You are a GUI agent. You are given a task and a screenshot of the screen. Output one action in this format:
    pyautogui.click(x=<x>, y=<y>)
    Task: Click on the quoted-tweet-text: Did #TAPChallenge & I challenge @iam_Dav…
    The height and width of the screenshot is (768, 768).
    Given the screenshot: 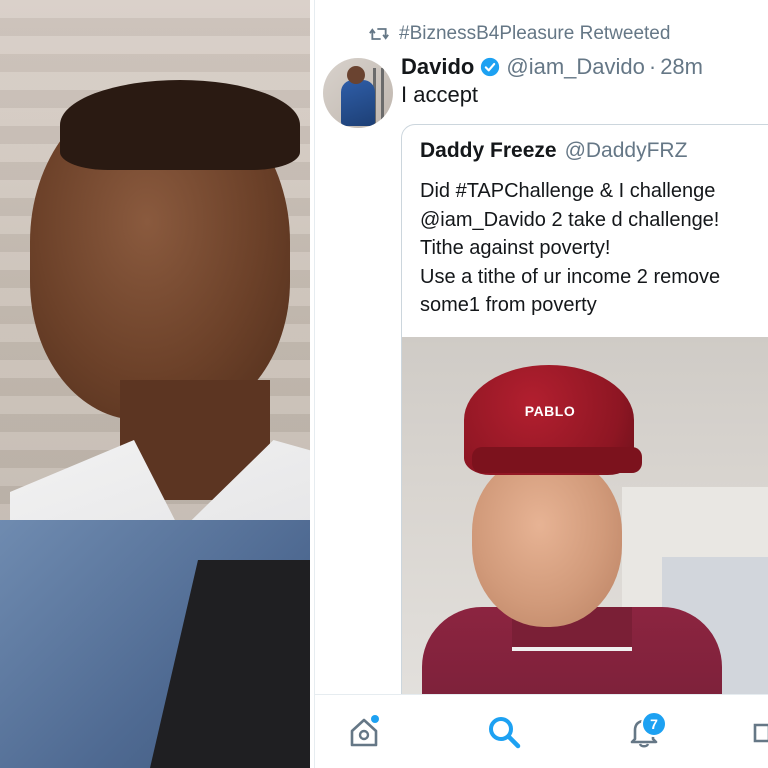 What is the action you would take?
    pyautogui.click(x=570, y=248)
    